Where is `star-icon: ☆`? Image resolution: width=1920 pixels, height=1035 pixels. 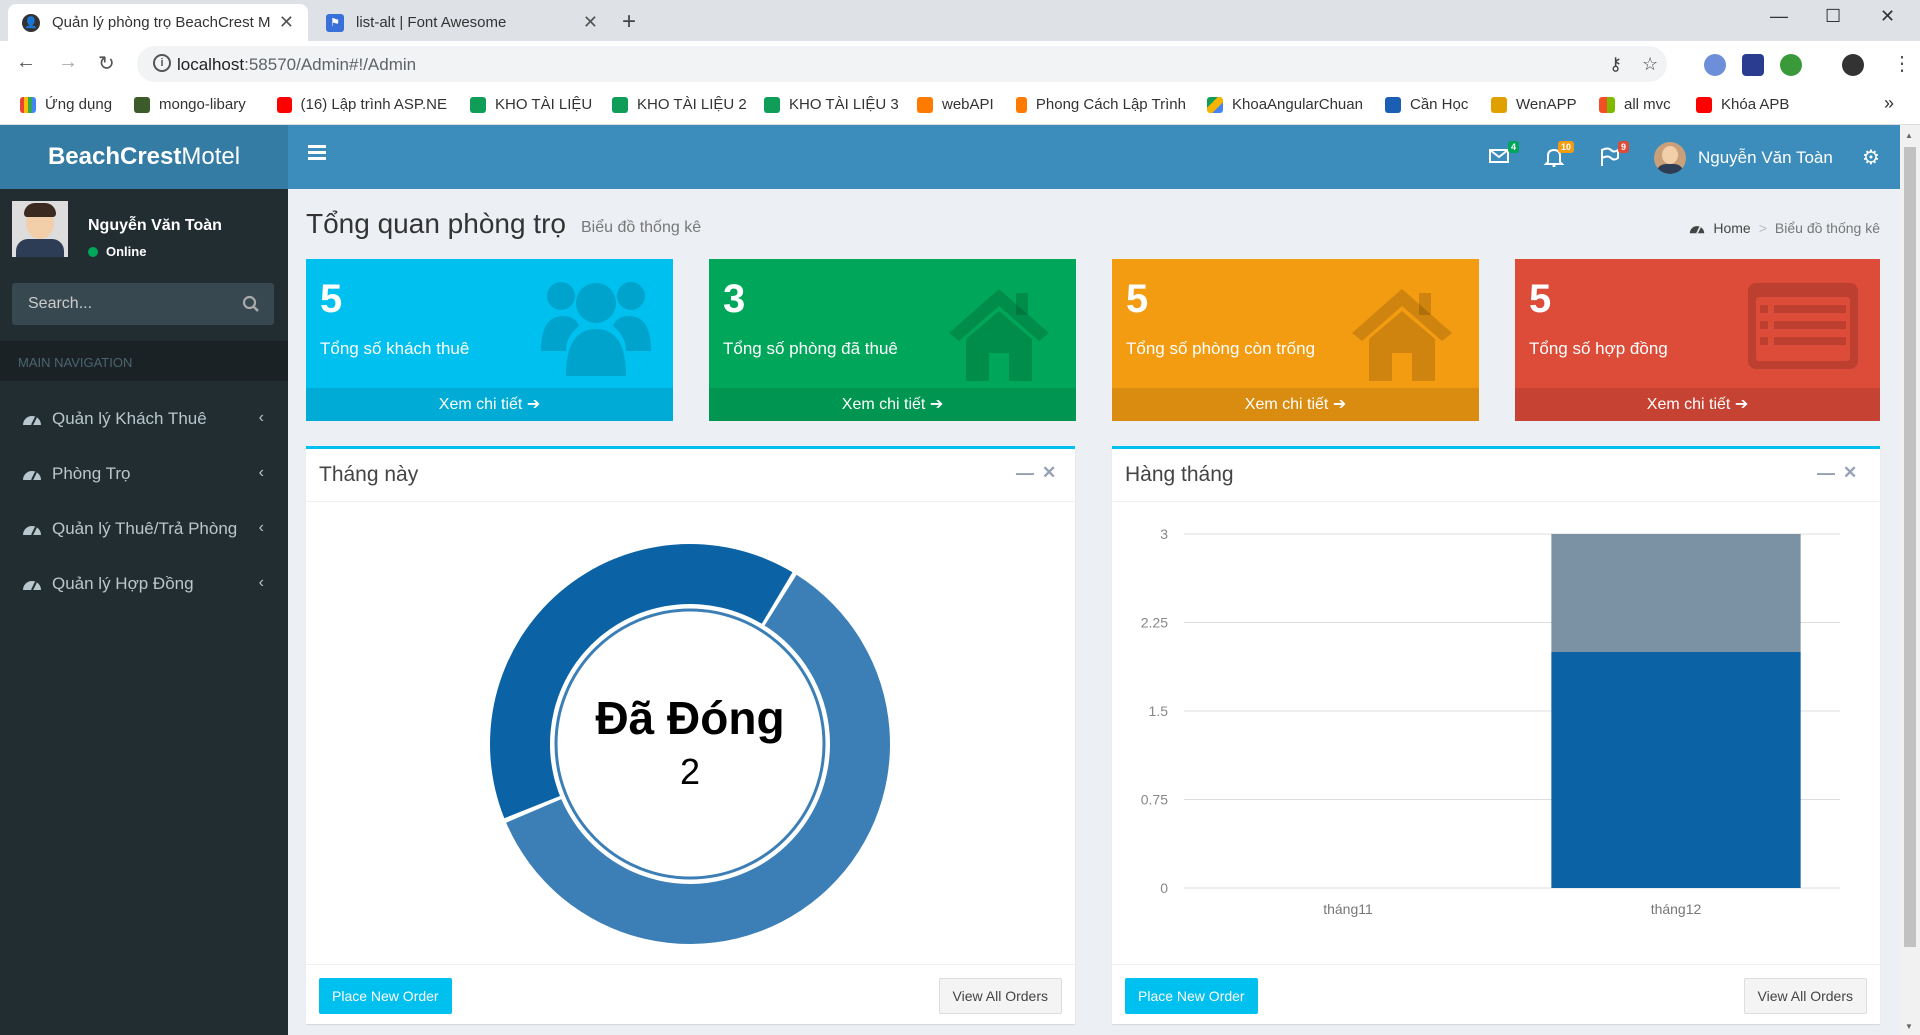 star-icon: ☆ is located at coordinates (1650, 64).